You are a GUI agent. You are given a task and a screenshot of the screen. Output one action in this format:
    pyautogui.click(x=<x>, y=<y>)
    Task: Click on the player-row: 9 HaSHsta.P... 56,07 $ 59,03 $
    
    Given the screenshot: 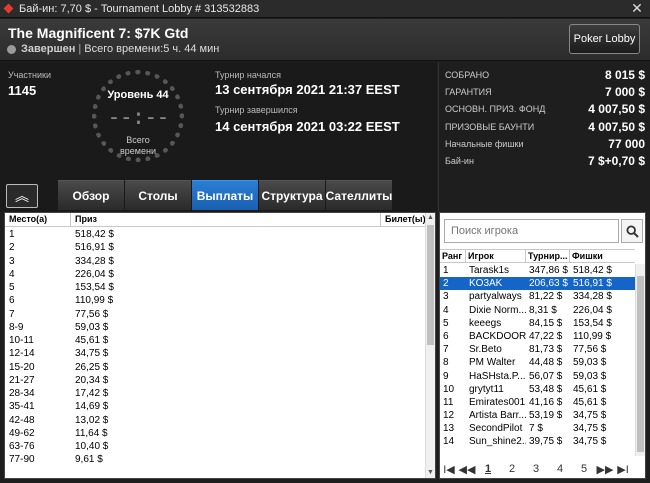 What is the action you would take?
    pyautogui.click(x=537, y=376)
    